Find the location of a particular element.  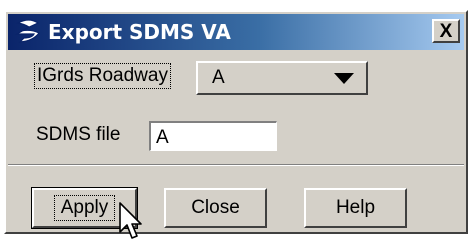

bentley-b-icon is located at coordinates (27, 31).